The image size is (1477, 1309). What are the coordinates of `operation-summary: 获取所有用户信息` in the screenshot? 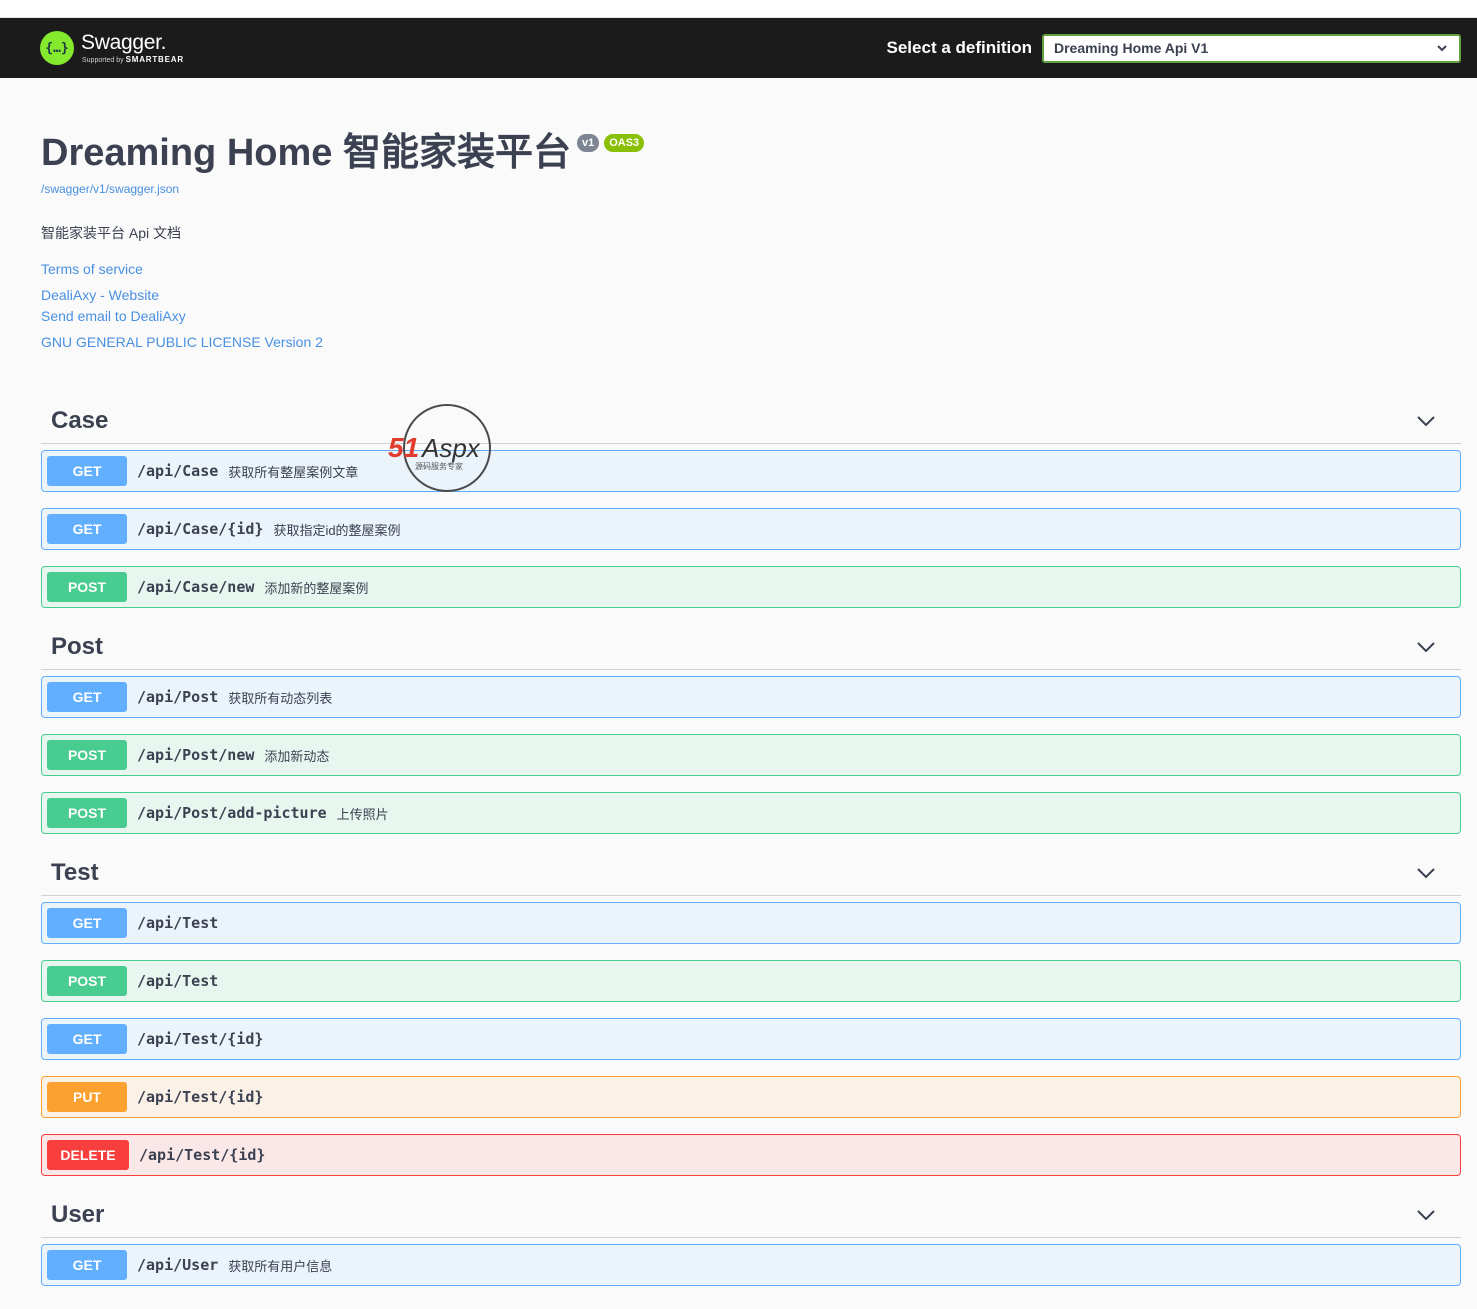 It's located at (280, 1266).